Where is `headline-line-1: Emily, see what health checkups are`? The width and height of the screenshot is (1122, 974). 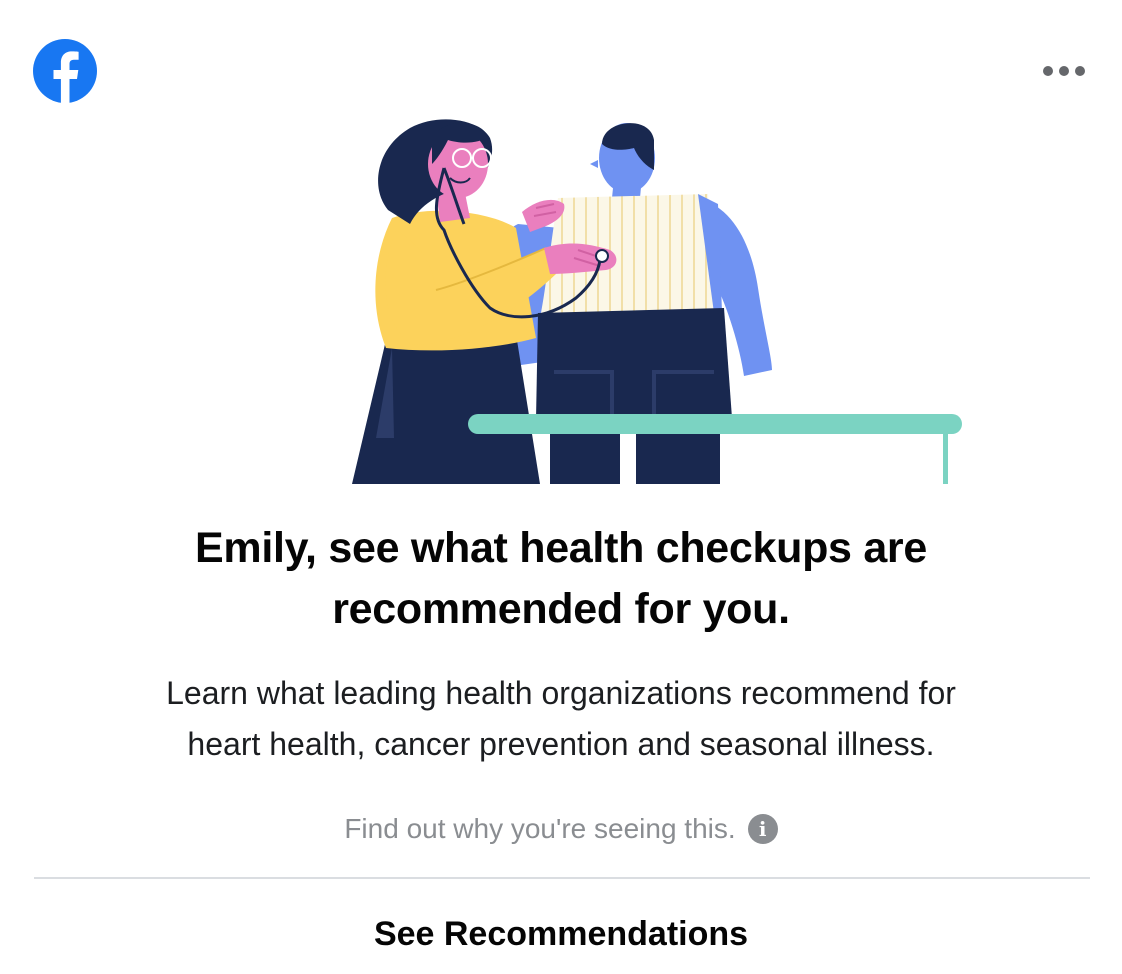
headline-line-1: Emily, see what health checkups are is located at coordinates (561, 548).